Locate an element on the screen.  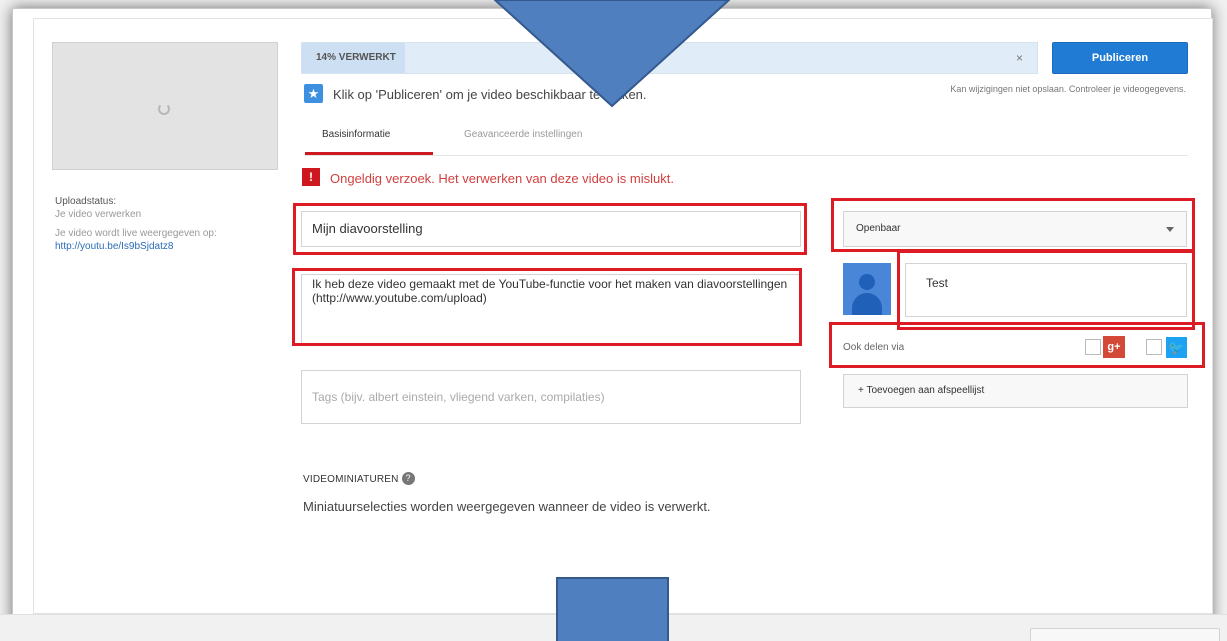
avatar-head is located at coordinates (867, 282).